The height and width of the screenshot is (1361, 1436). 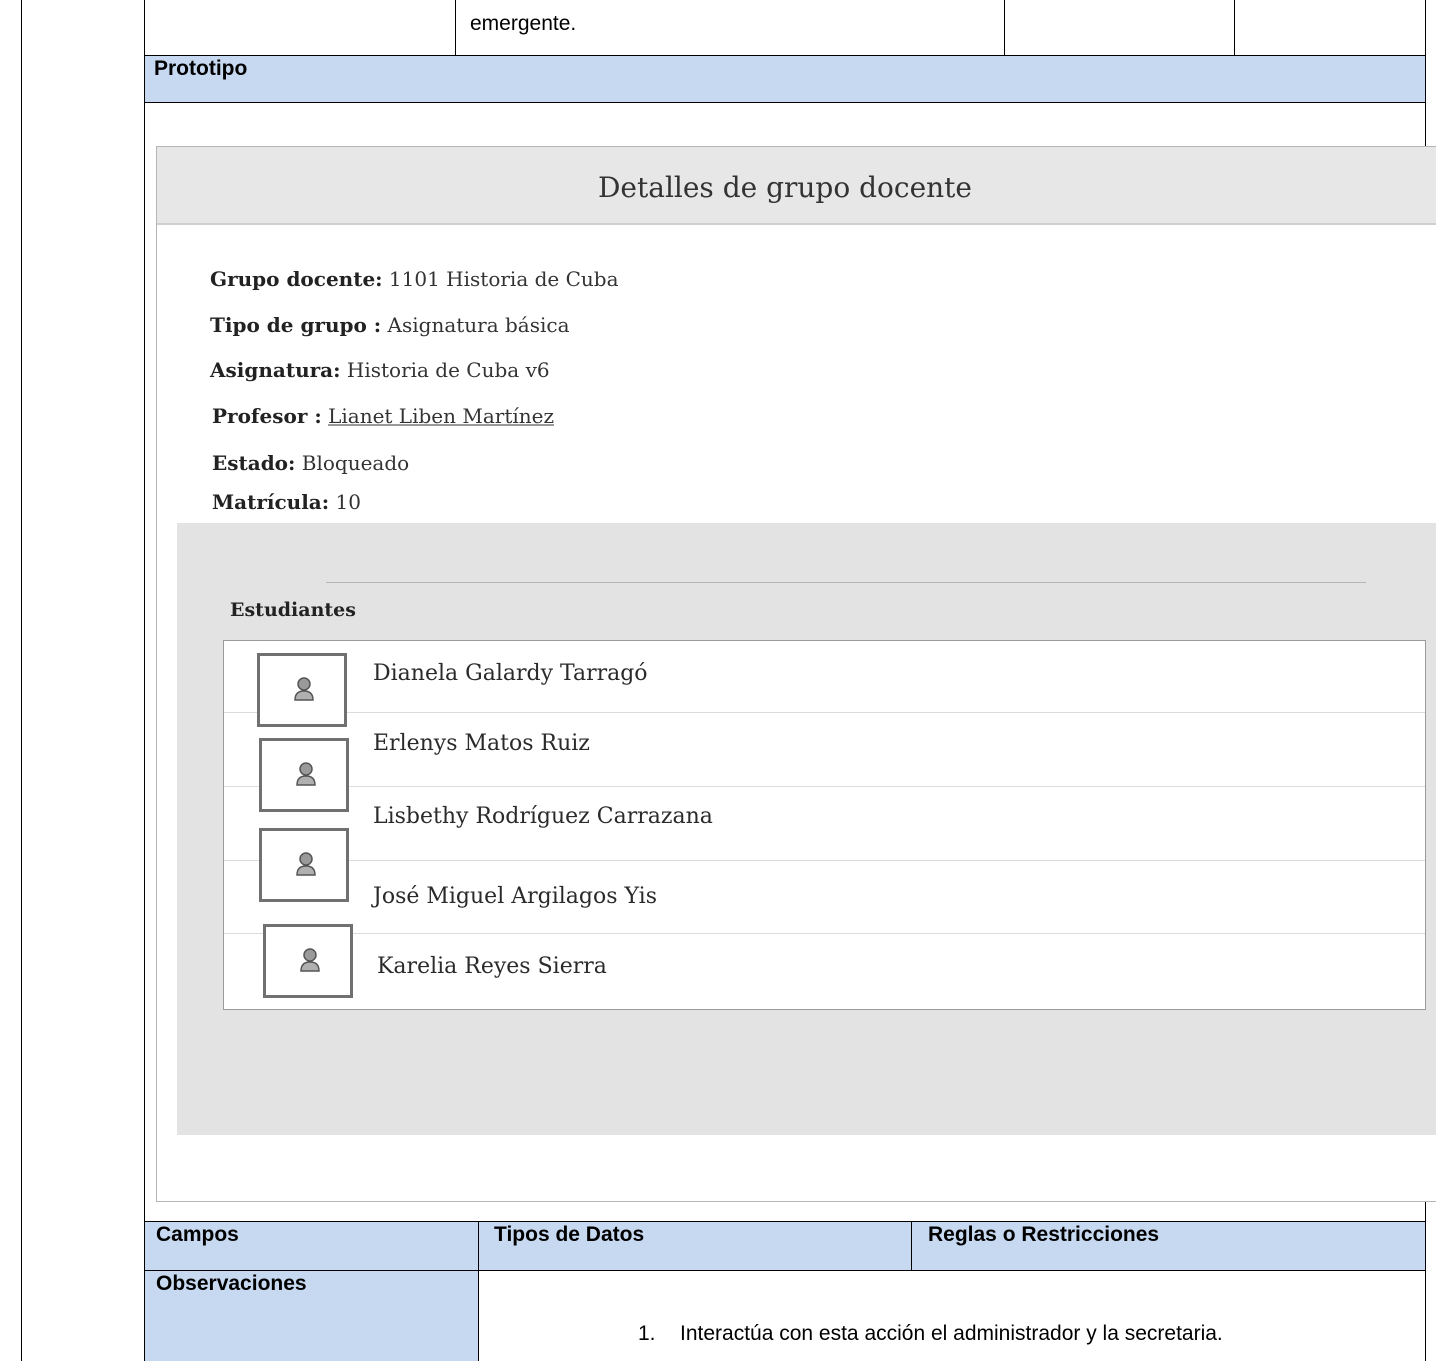 I want to click on field-grupo-docente: Grupo docente: 1101 Historia de Cuba, so click(x=414, y=279).